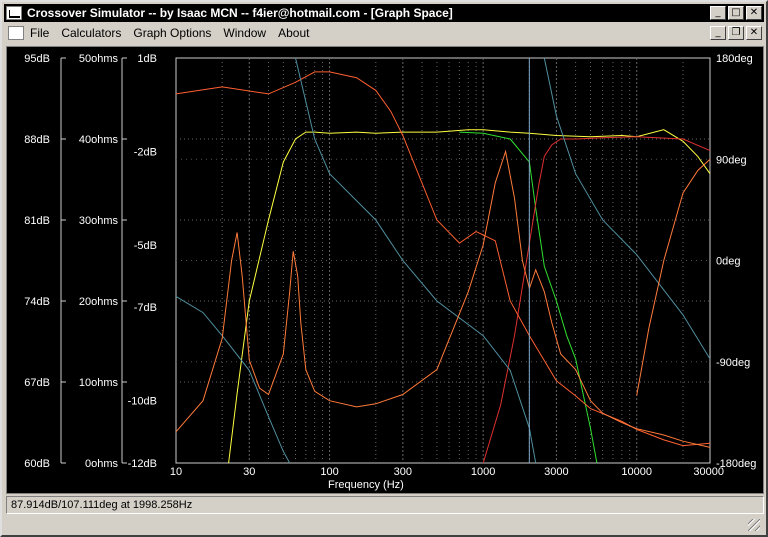 The width and height of the screenshot is (768, 537). What do you see at coordinates (731, 160) in the screenshot?
I see `phase-tick-label: 90deg` at bounding box center [731, 160].